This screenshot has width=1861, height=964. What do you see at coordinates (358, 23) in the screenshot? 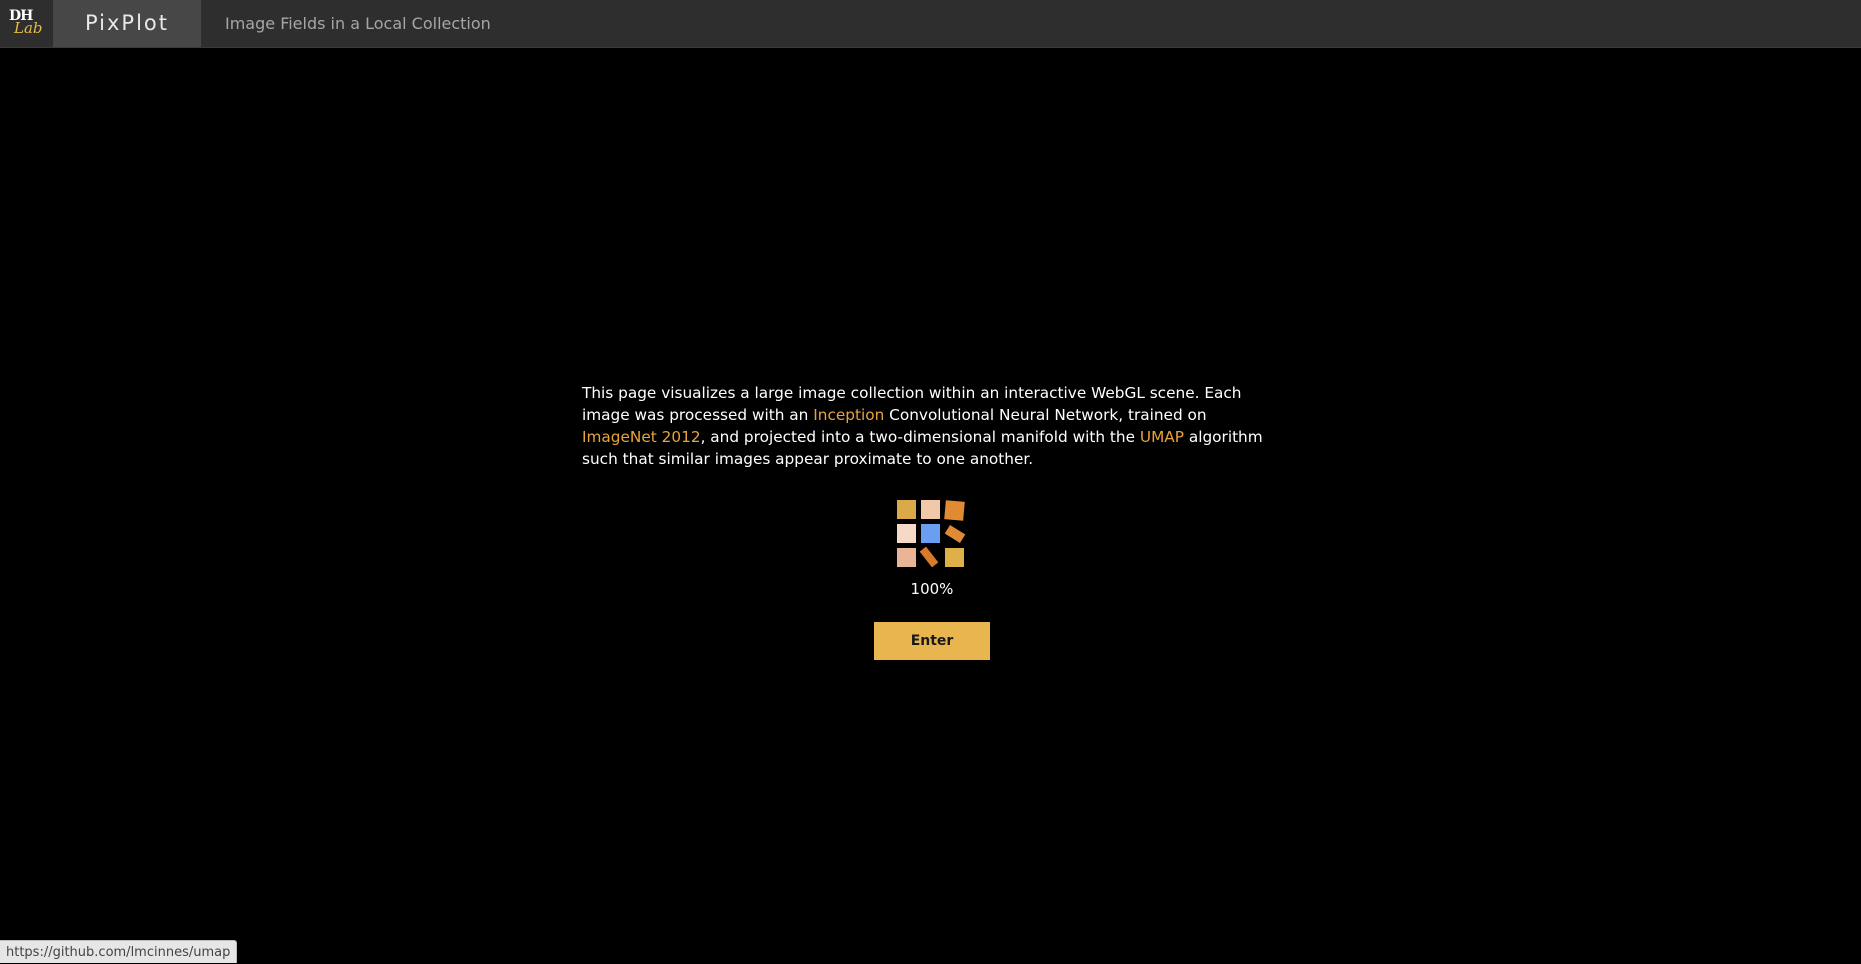
I see `page-title: Image Fields in a Local Collection` at bounding box center [358, 23].